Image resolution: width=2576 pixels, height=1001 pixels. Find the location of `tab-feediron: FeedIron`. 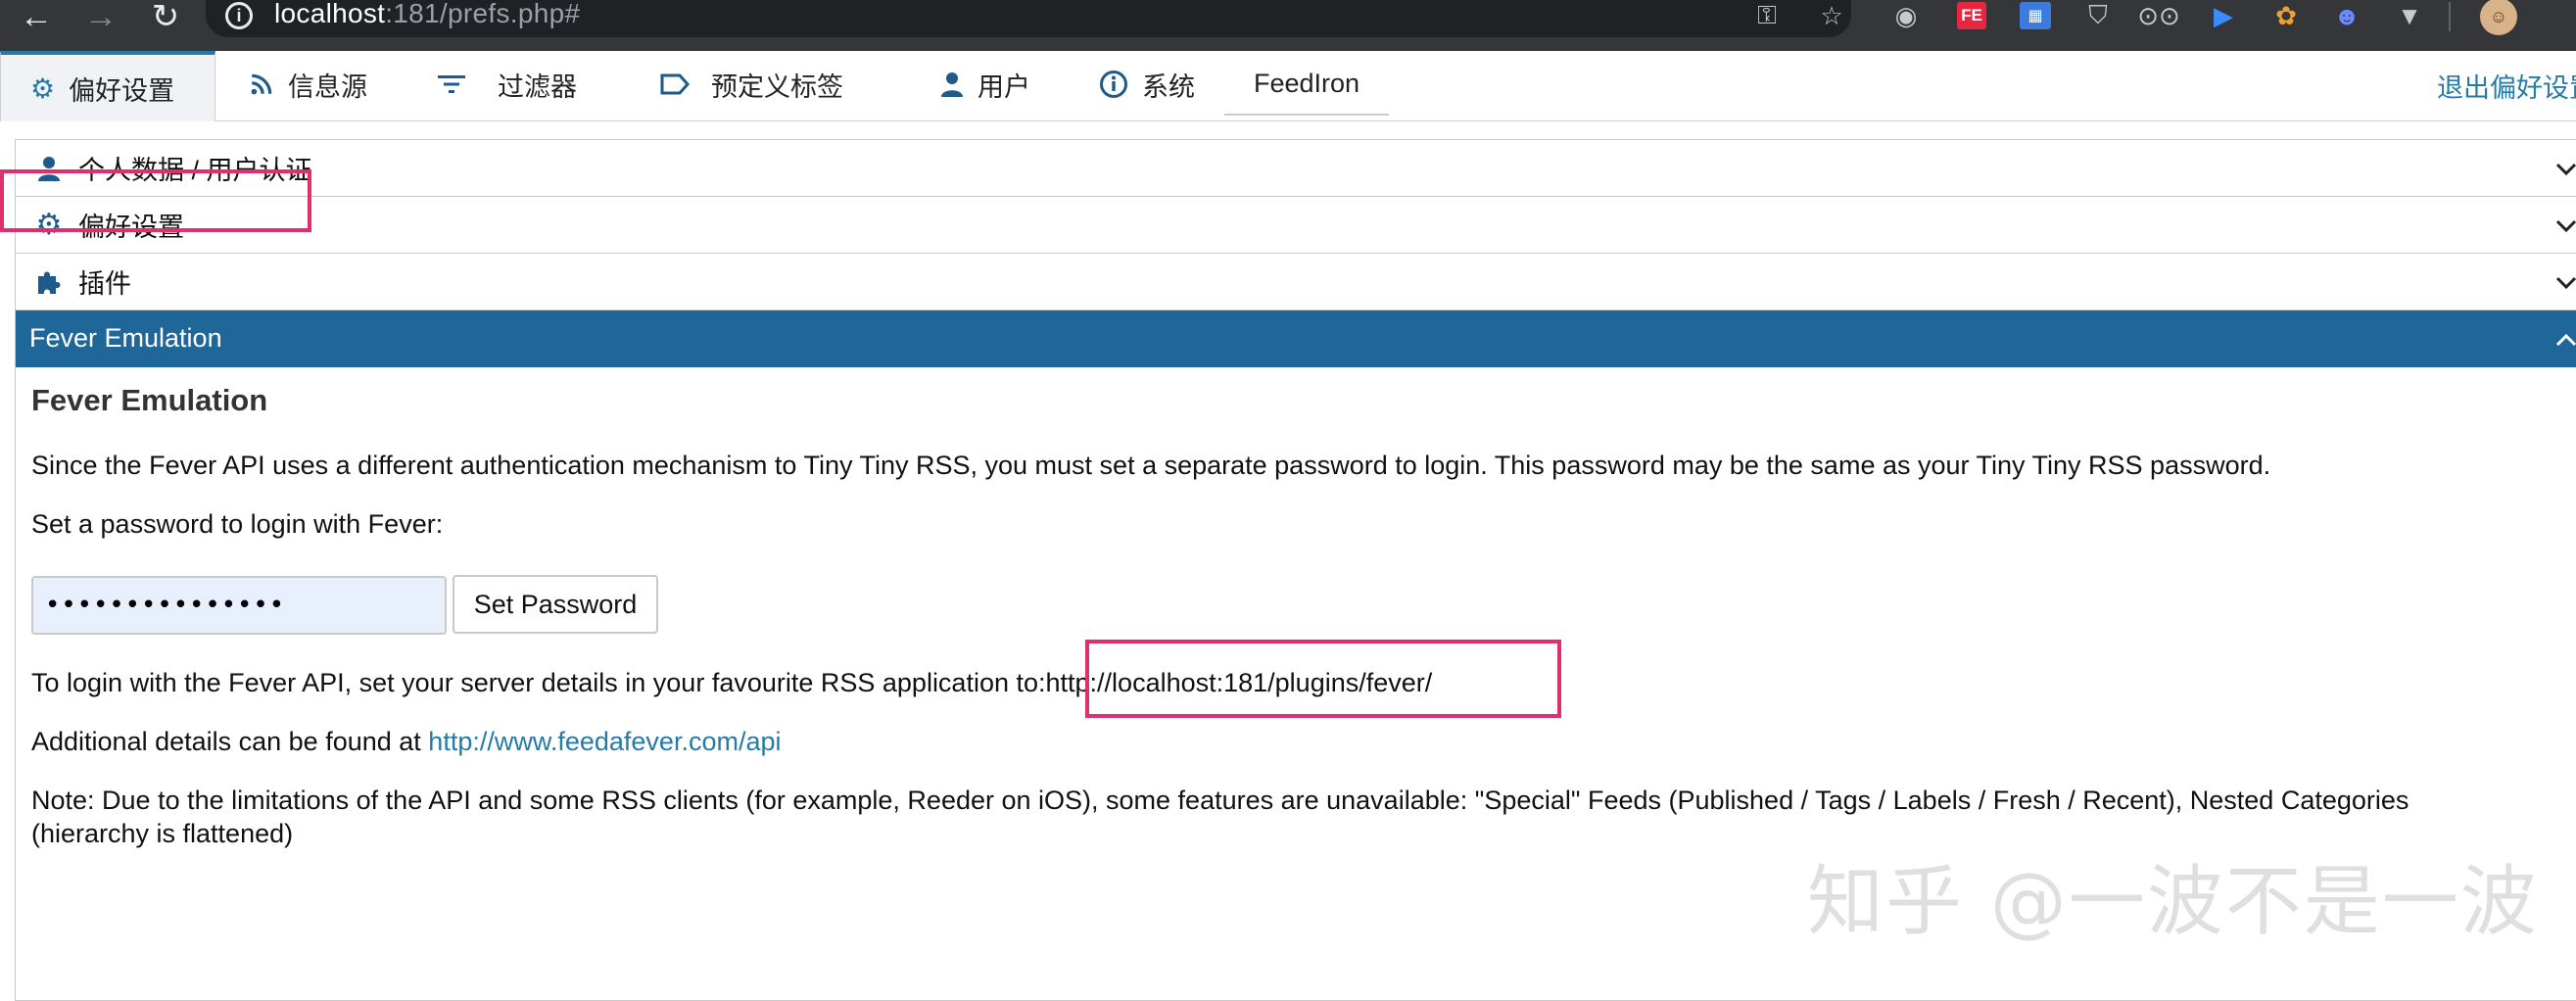

tab-feediron: FeedIron is located at coordinates (1307, 85).